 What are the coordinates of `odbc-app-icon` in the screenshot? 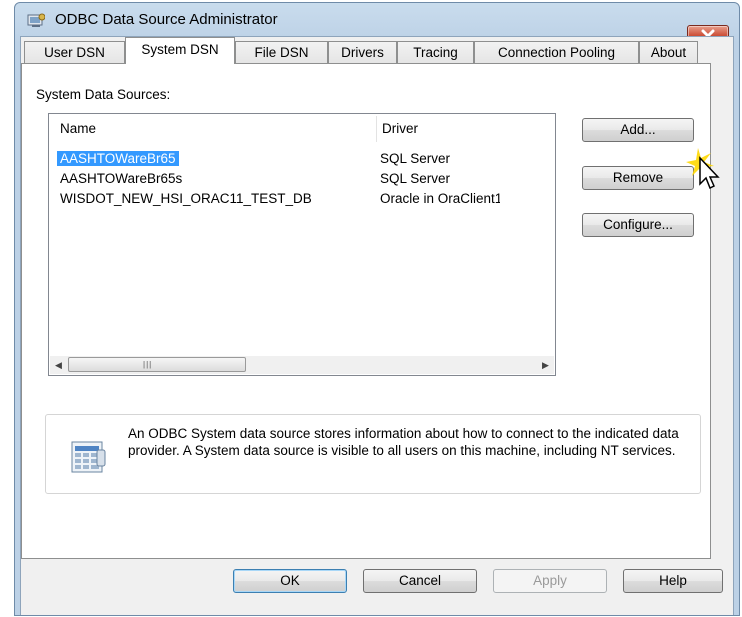 It's located at (36, 21).